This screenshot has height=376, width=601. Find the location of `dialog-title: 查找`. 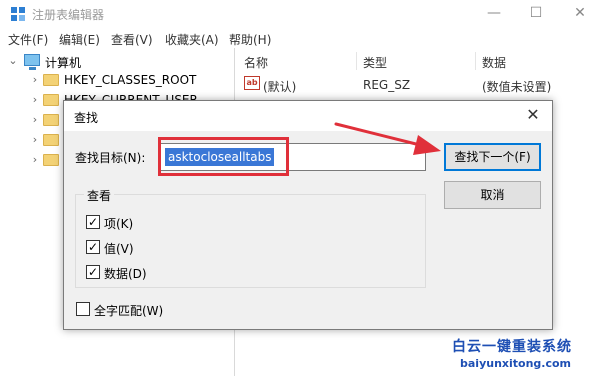

dialog-title: 查找 is located at coordinates (86, 118).